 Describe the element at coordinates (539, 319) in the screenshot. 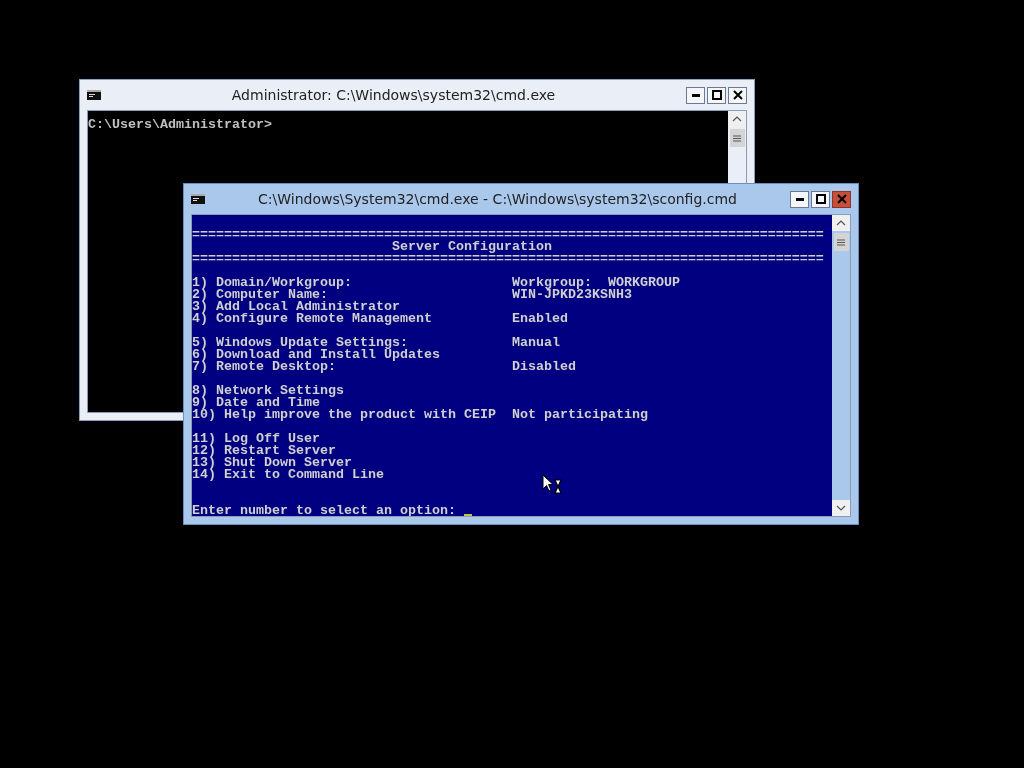

I see `option-value: Enabled` at that location.